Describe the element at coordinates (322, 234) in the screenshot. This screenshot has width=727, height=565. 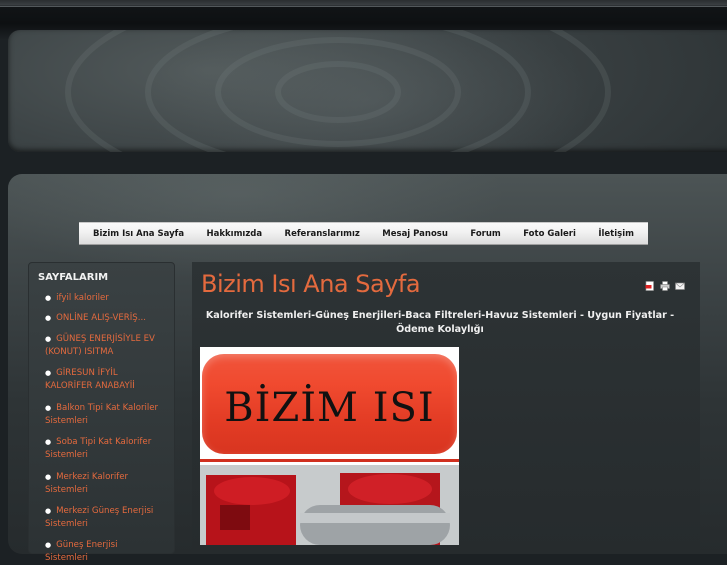
I see `nav-references: Referanslarımız` at that location.